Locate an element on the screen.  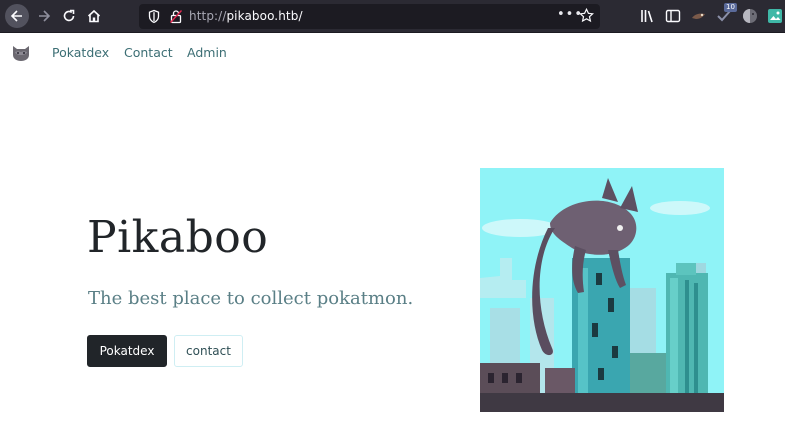
extension-cookie-icon is located at coordinates (750, 16).